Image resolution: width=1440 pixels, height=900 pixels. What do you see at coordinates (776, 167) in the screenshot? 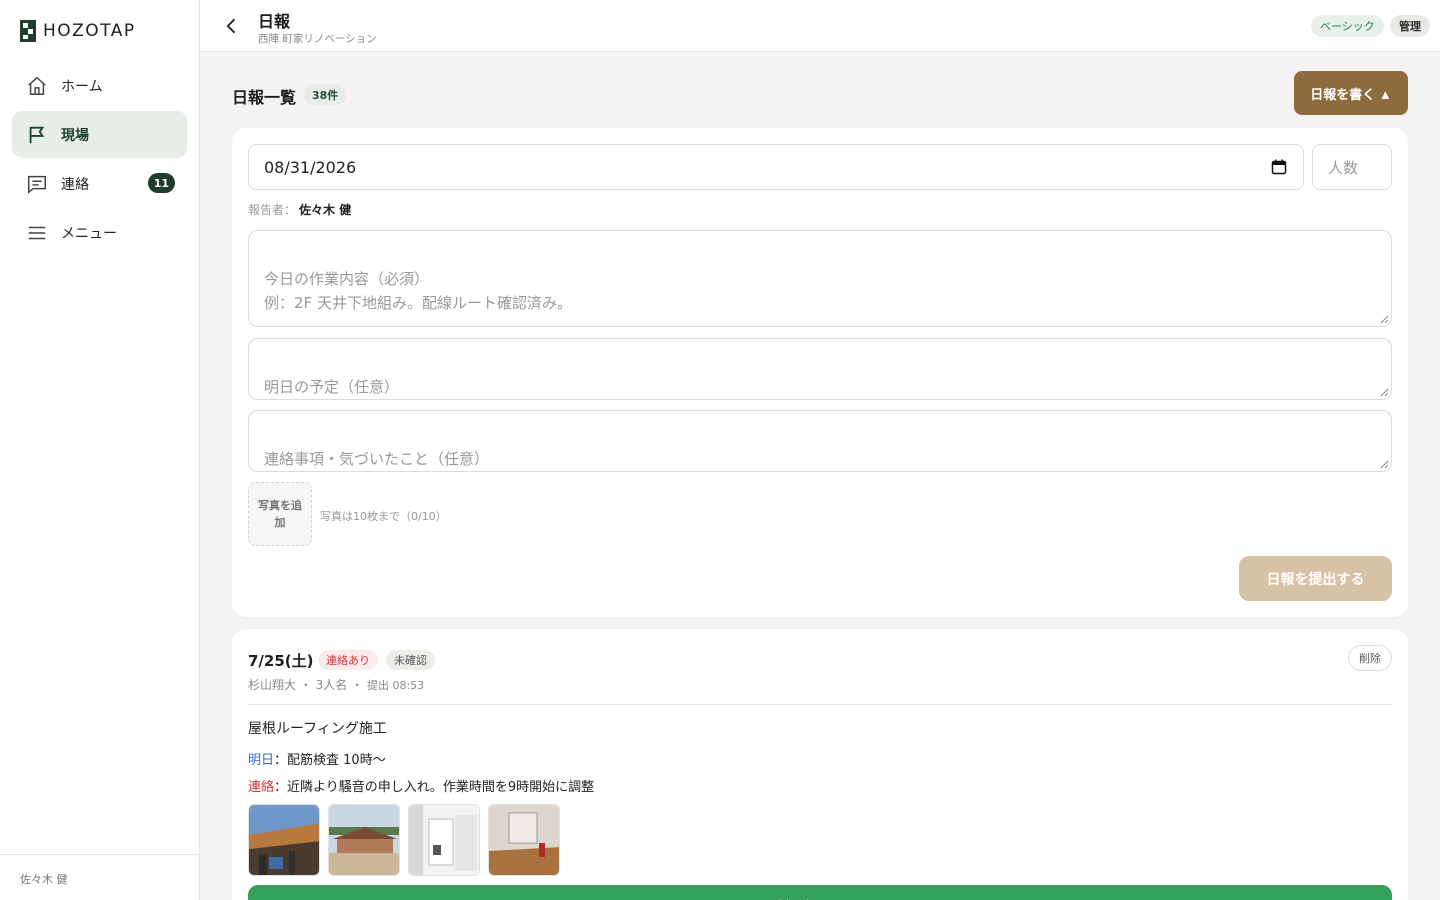
I see `date-input: 08/31/2026` at bounding box center [776, 167].